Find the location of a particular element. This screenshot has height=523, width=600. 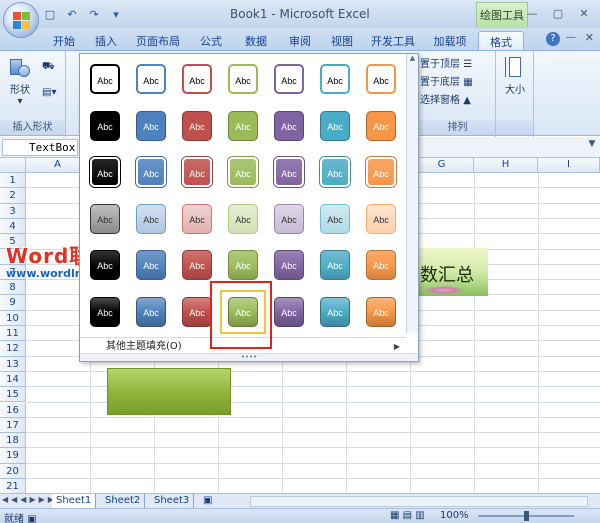

tab-home: 开始 is located at coordinates (64, 40).